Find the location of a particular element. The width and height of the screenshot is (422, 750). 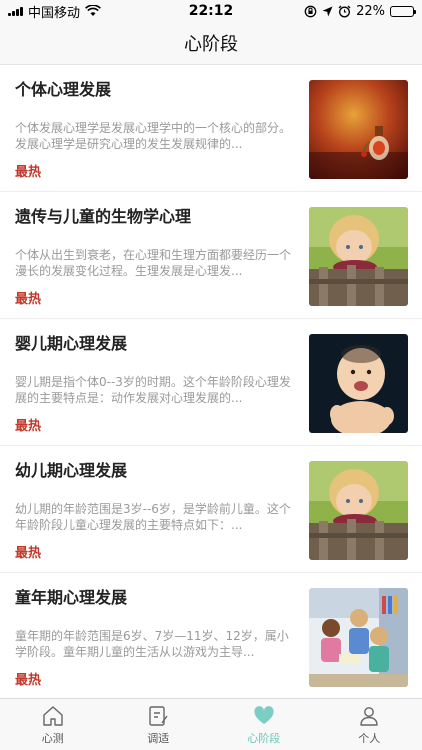

article-title: 幼儿期心理发展 is located at coordinates (71, 470).